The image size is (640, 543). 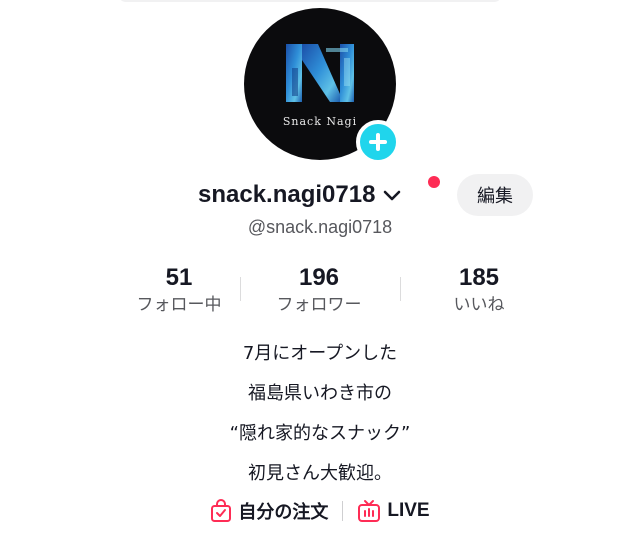 I want to click on tv-icon, so click(x=369, y=511).